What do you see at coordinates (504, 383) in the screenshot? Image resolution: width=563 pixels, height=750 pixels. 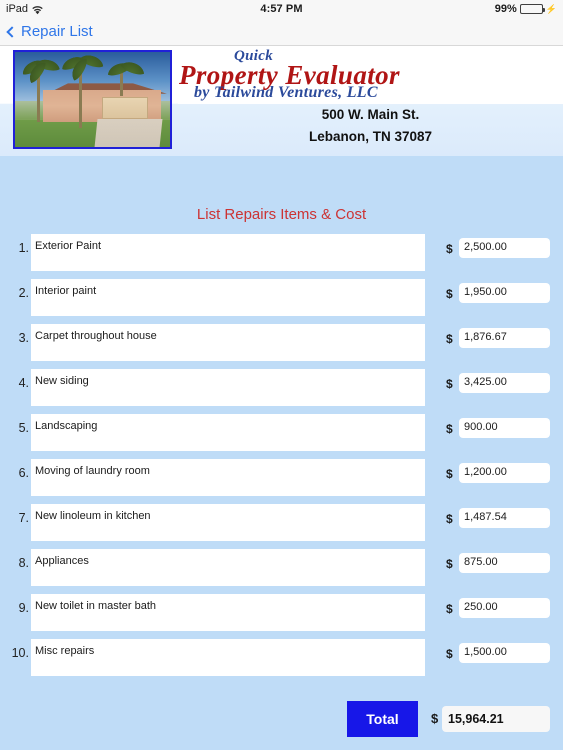 I see `repair-amount-input: 3,425.00` at bounding box center [504, 383].